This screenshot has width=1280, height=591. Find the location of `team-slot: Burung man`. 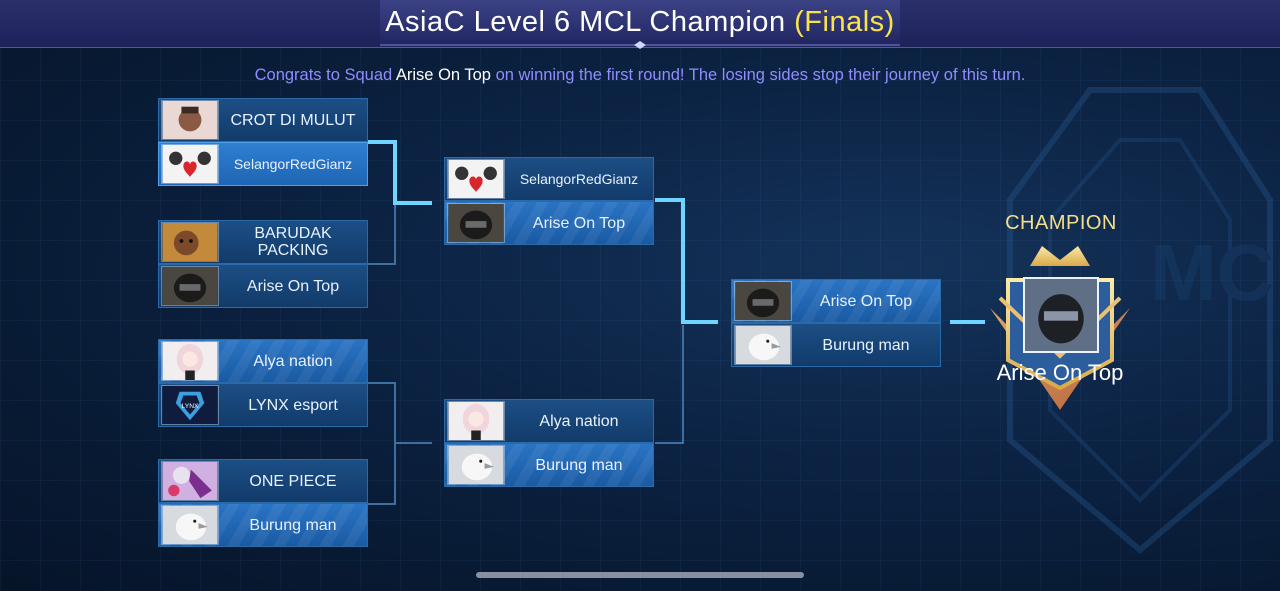

team-slot: Burung man is located at coordinates (836, 345).